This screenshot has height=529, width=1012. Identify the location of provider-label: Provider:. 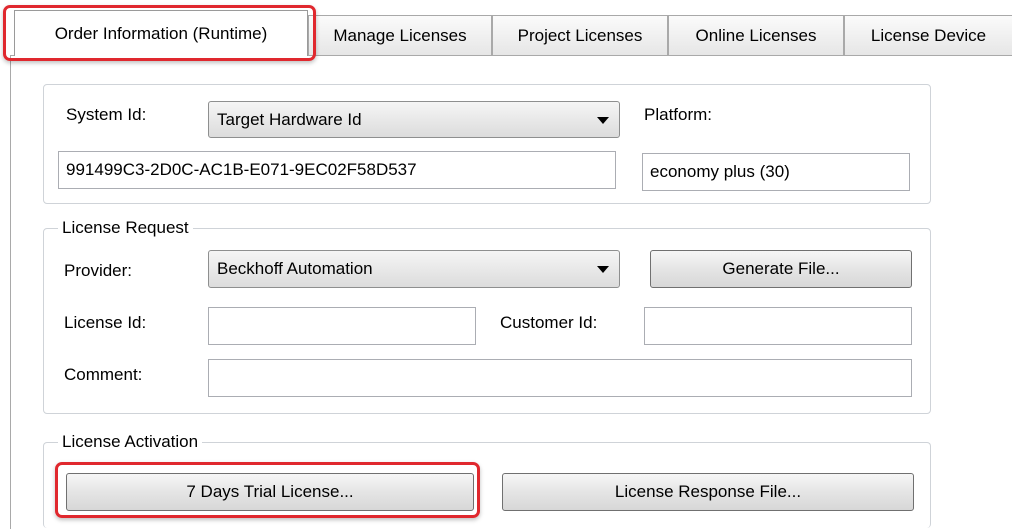
(98, 270).